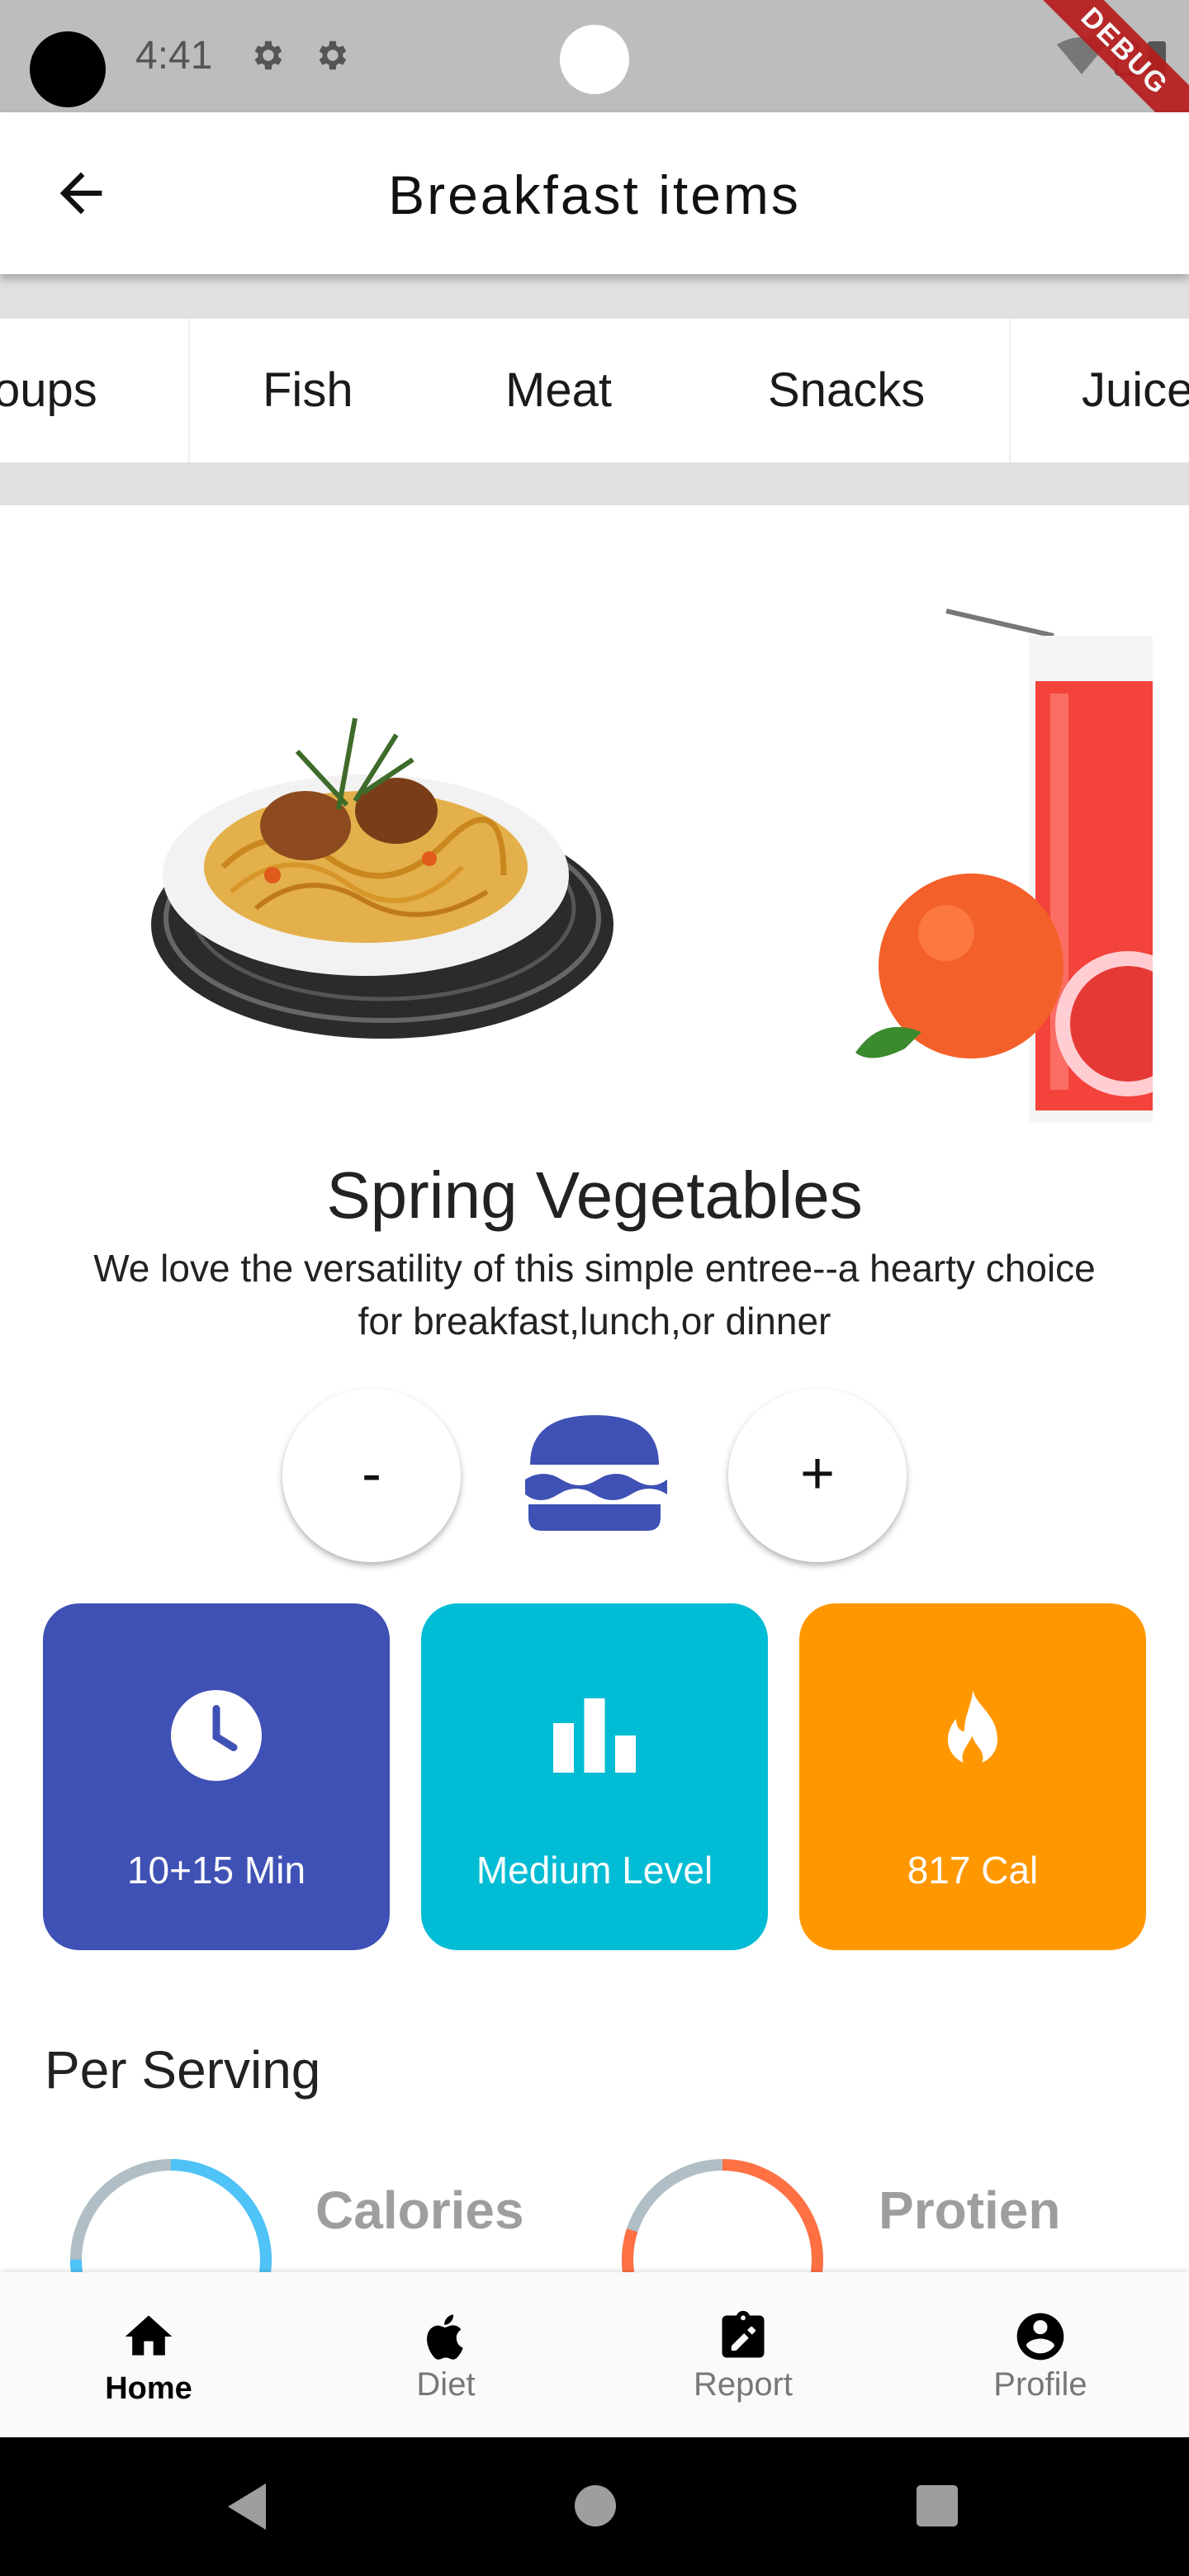 The image size is (1189, 2576). Describe the element at coordinates (1135, 390) in the screenshot. I see `tab-juice: Juice` at that location.